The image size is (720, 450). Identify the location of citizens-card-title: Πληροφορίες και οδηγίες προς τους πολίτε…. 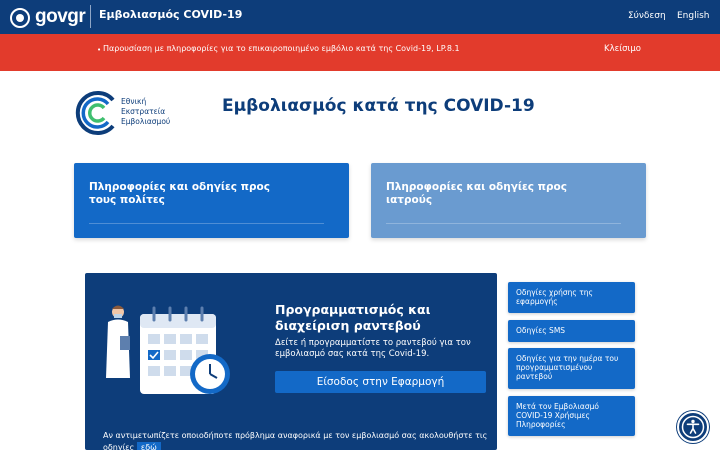
(179, 193).